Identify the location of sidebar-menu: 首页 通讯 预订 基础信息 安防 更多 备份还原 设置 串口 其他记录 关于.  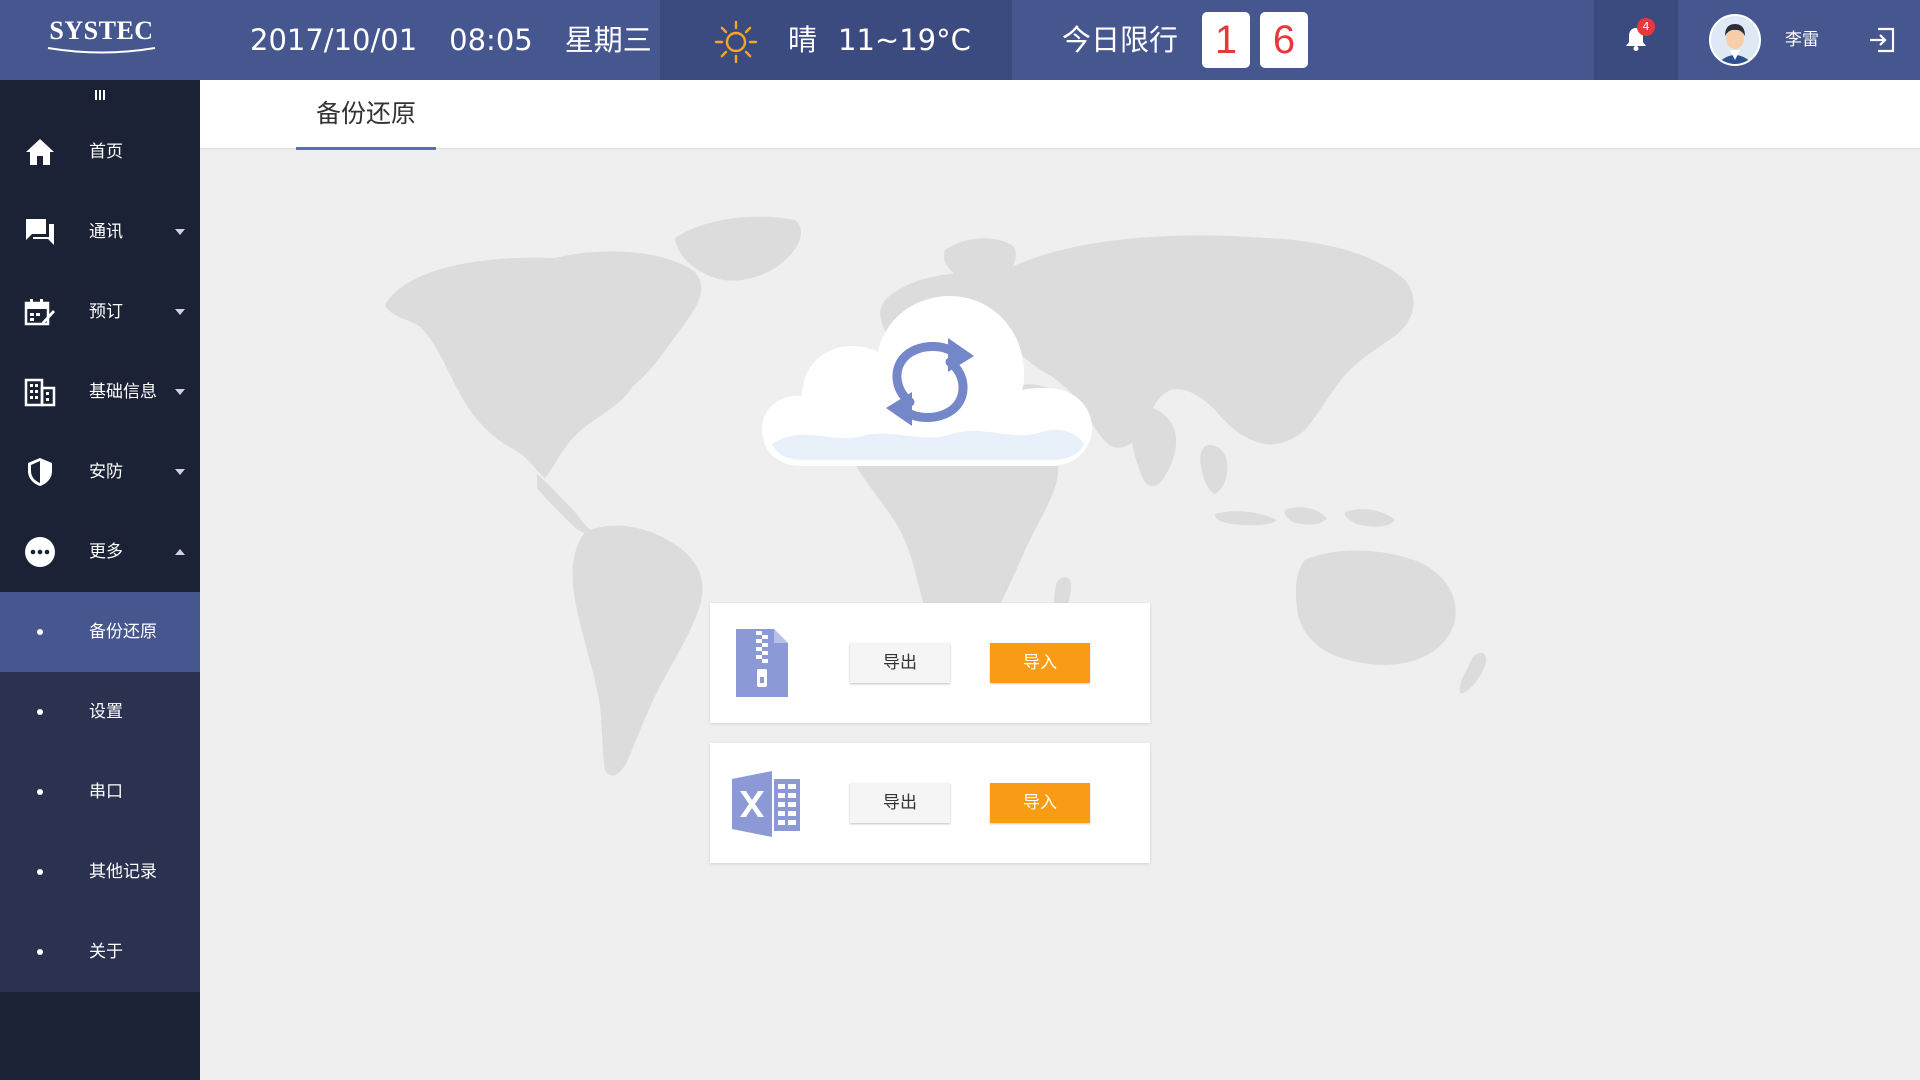
(100, 552).